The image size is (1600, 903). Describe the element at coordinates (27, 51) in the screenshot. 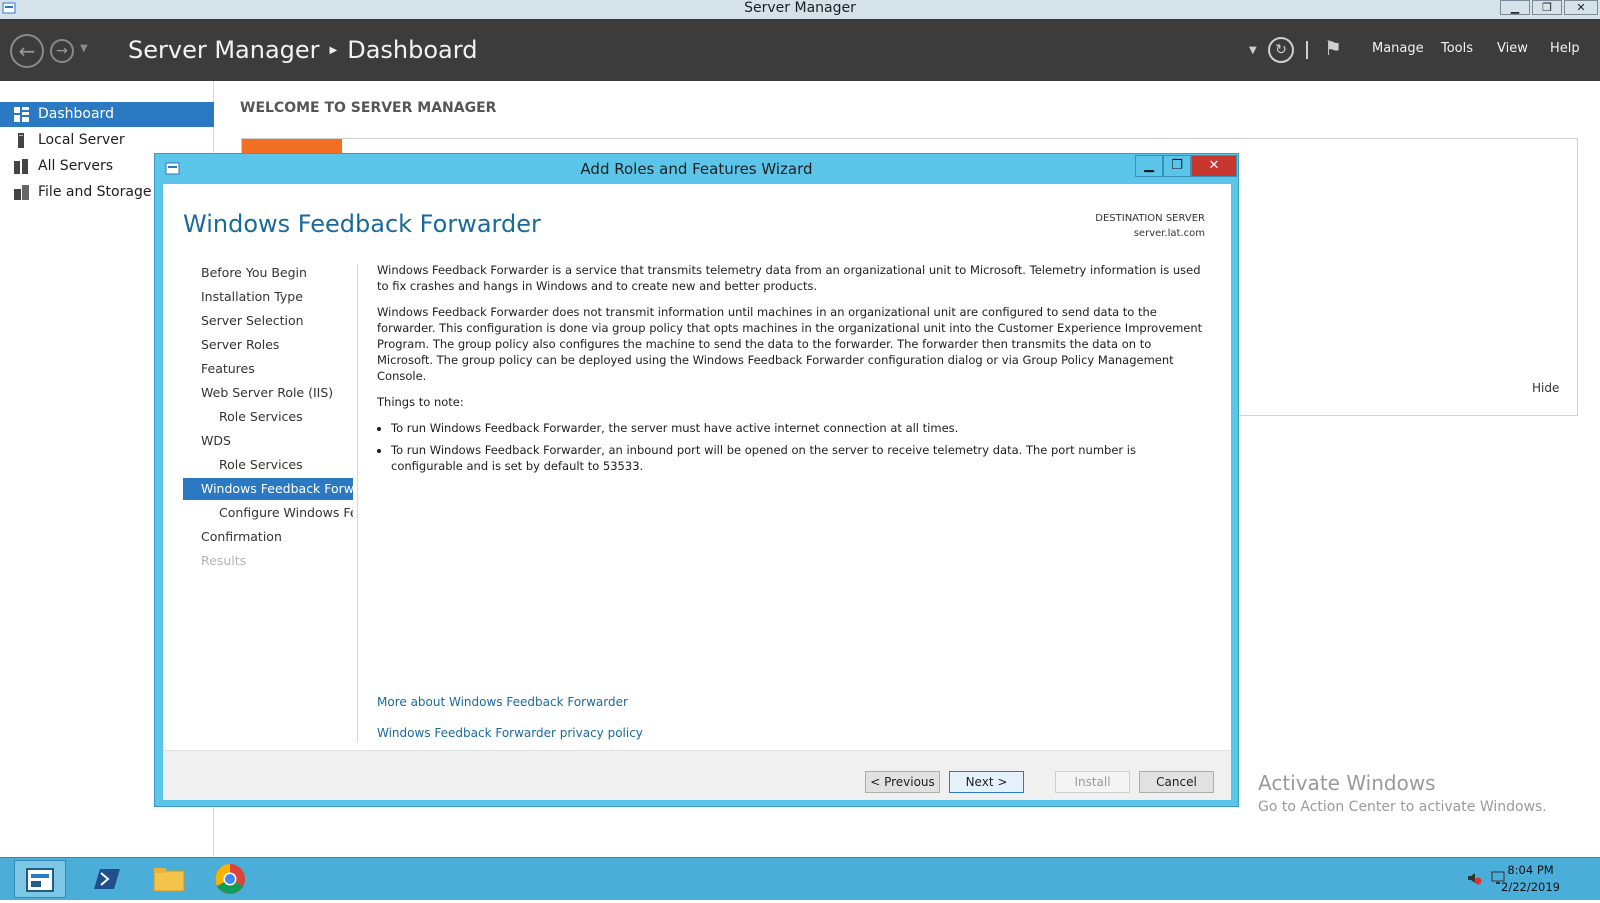

I see `back-button: ←` at that location.